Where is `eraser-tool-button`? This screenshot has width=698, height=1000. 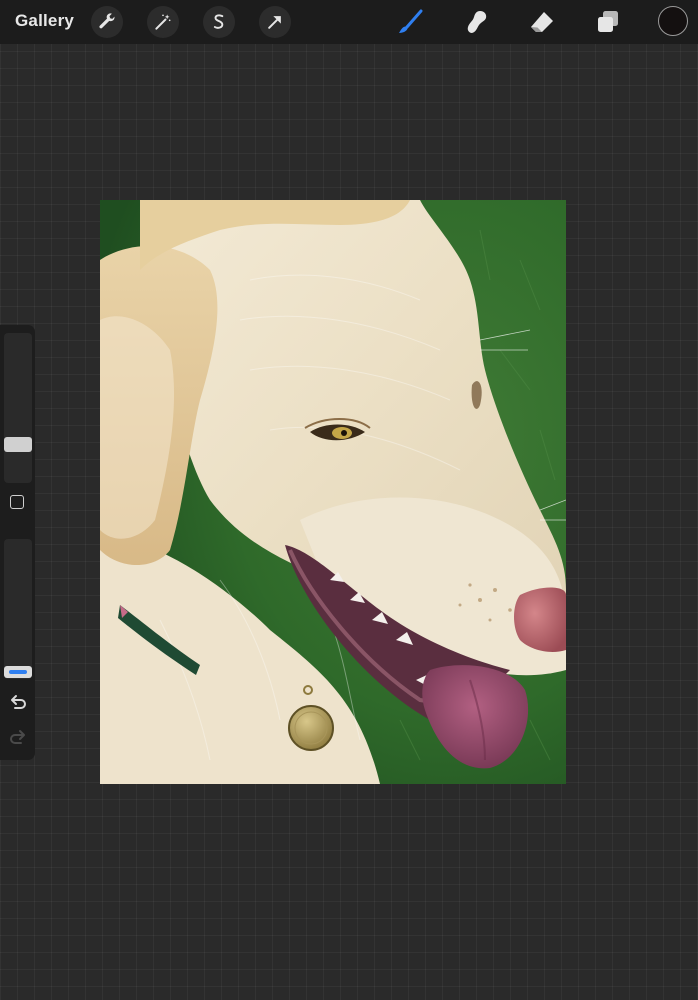 eraser-tool-button is located at coordinates (542, 22).